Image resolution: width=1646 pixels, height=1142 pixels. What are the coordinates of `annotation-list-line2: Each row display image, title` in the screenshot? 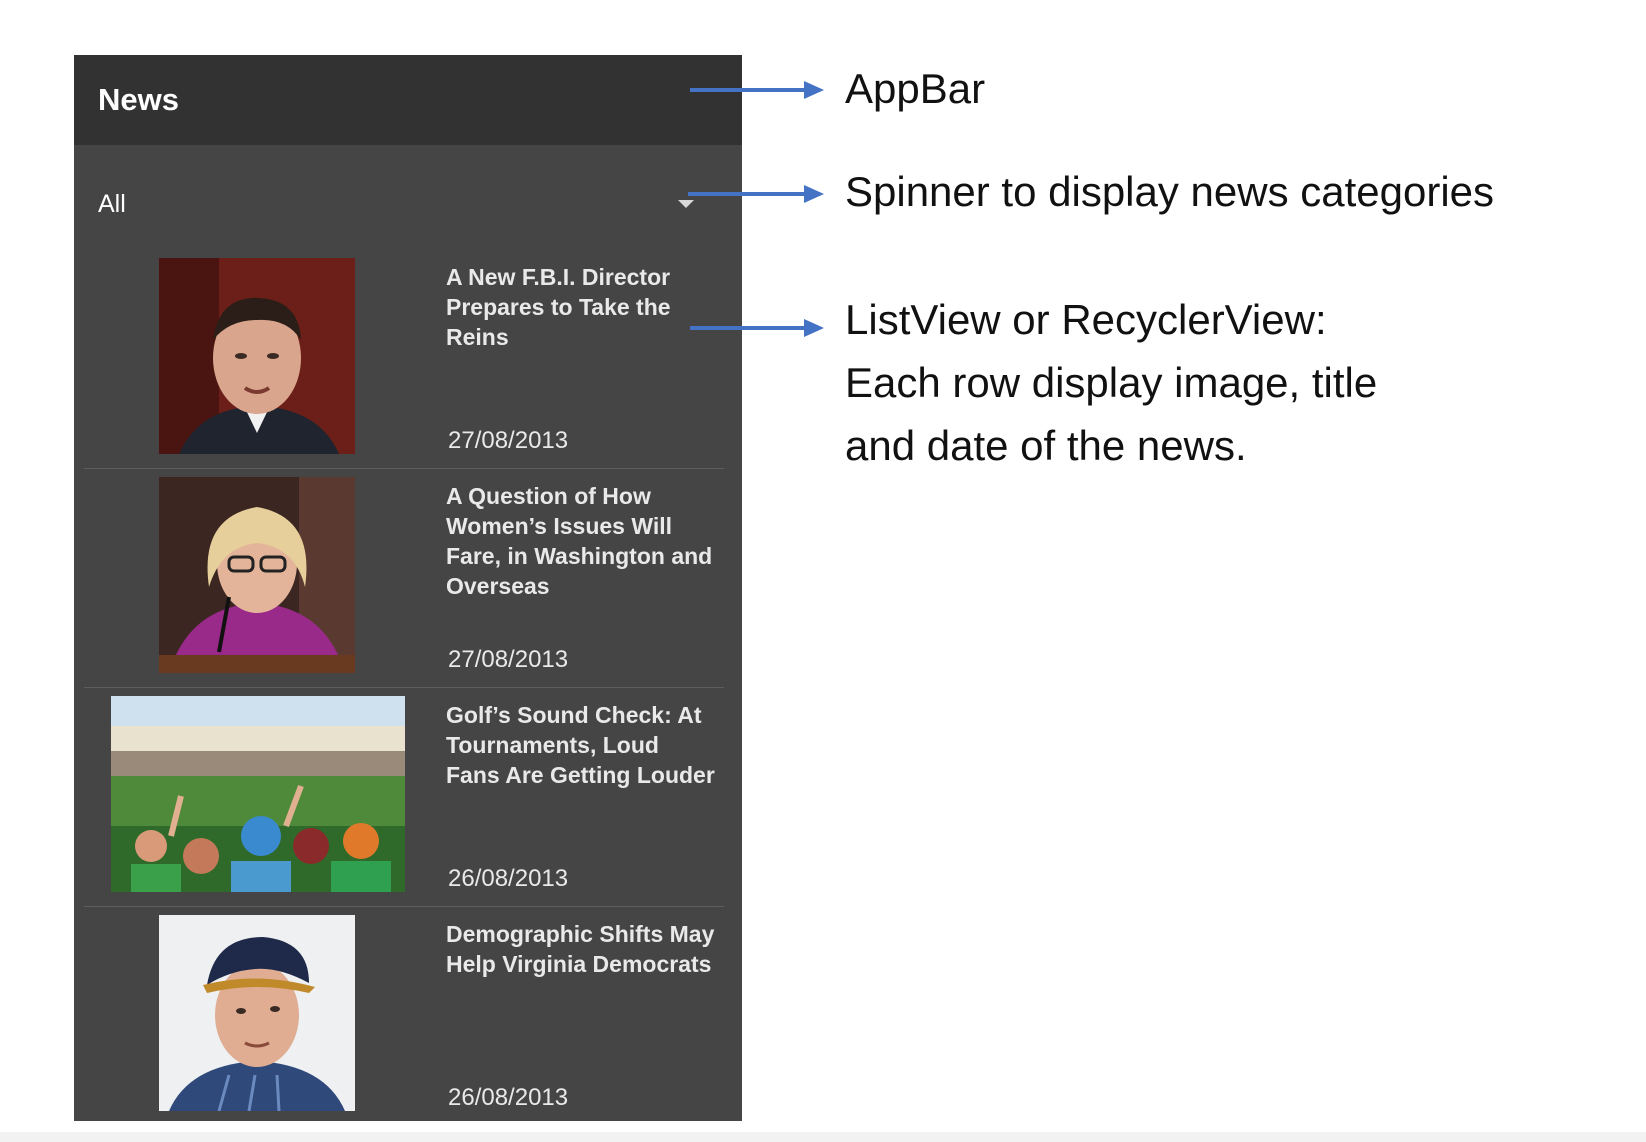 It's located at (1111, 382).